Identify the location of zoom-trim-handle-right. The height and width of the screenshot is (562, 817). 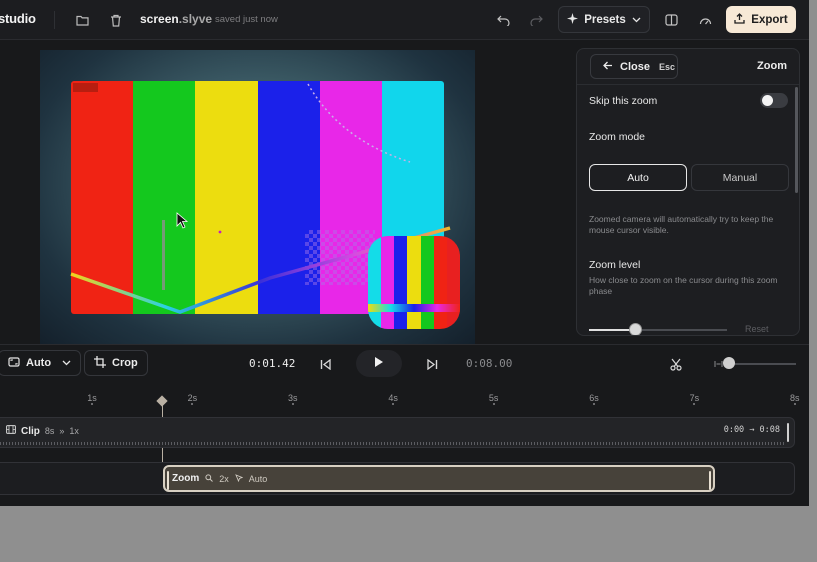
(710, 480).